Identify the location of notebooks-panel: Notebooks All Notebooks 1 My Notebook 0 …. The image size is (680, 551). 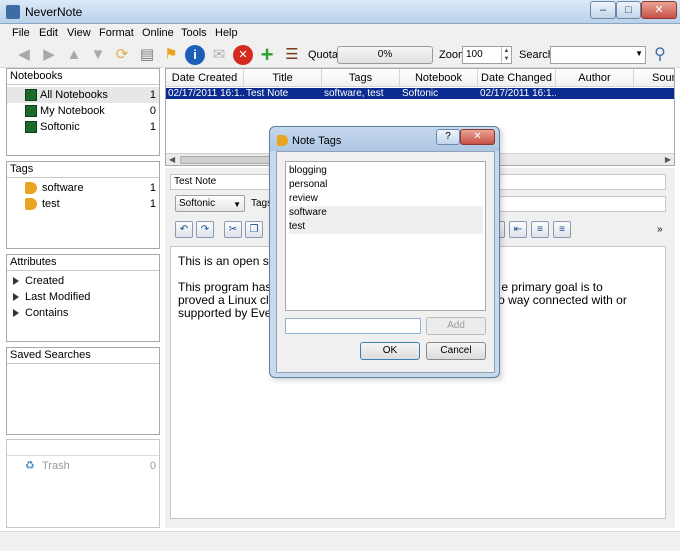
(83, 112).